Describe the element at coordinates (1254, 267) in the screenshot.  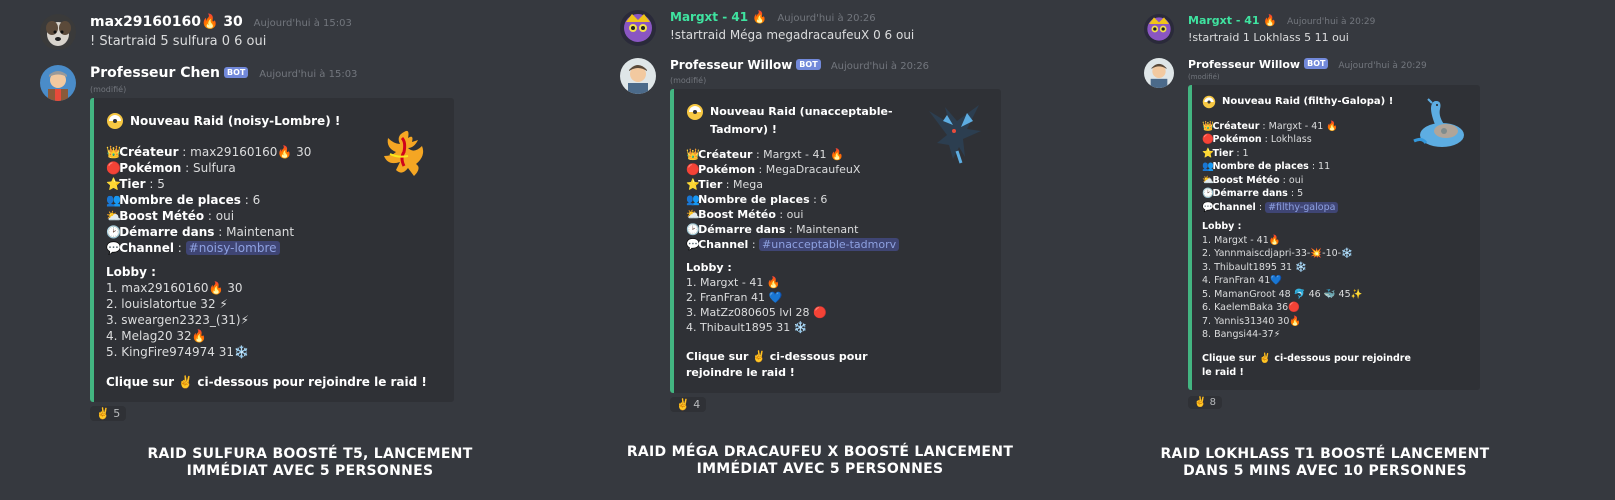
I see `lobby-entry: 3. Thibault1895 31 ❄️` at that location.